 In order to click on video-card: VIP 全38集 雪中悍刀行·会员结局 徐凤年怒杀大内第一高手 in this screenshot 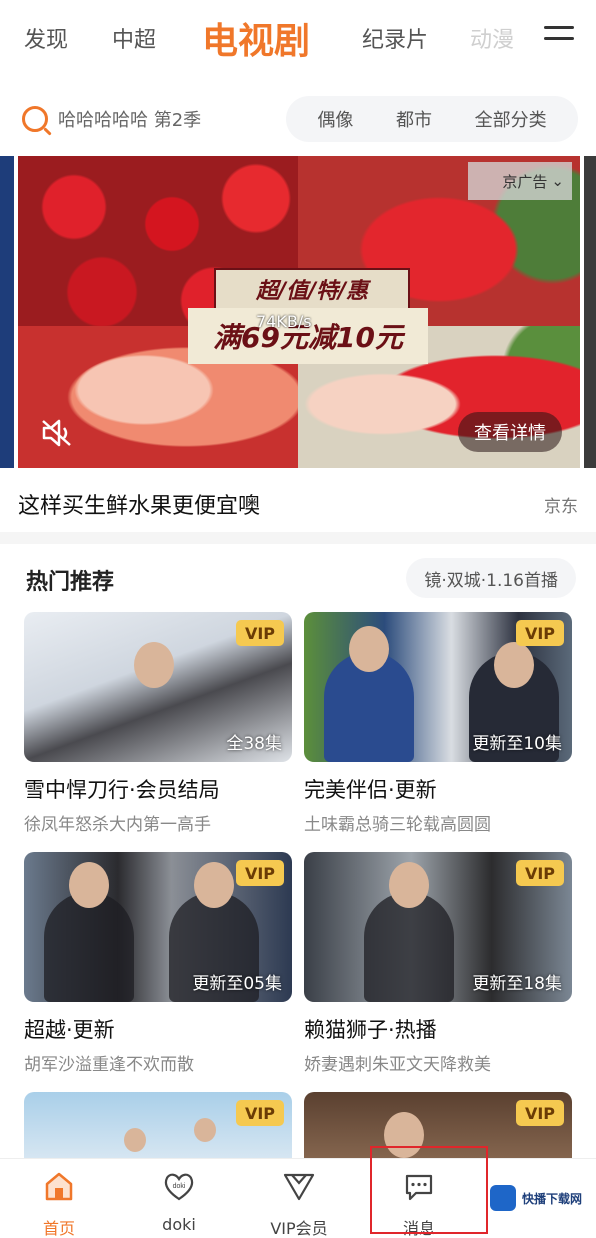, I will do `click(158, 723)`.